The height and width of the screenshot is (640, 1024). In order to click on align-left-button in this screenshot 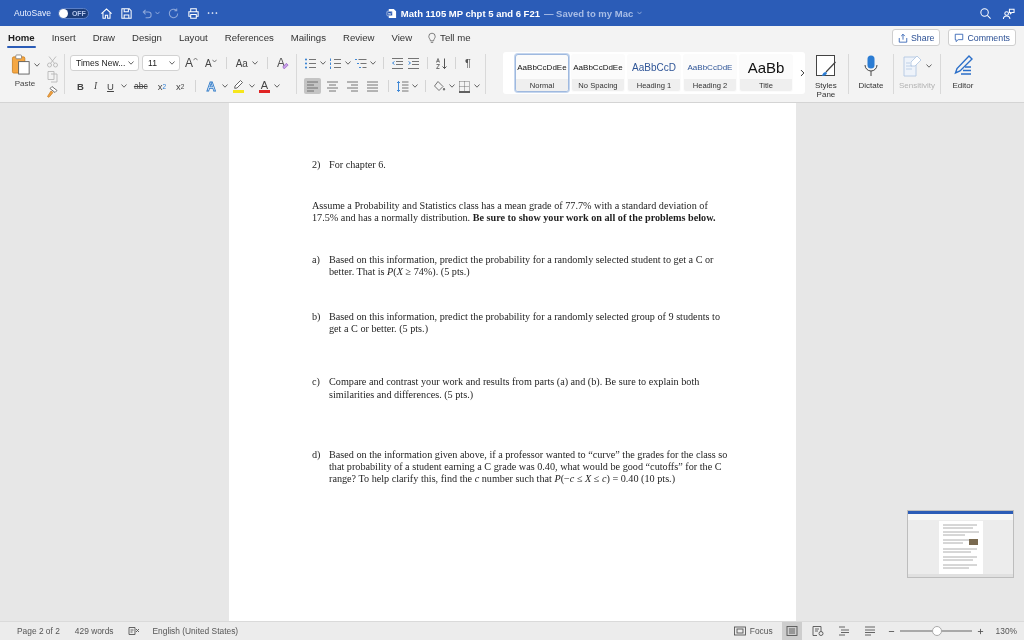, I will do `click(312, 86)`.